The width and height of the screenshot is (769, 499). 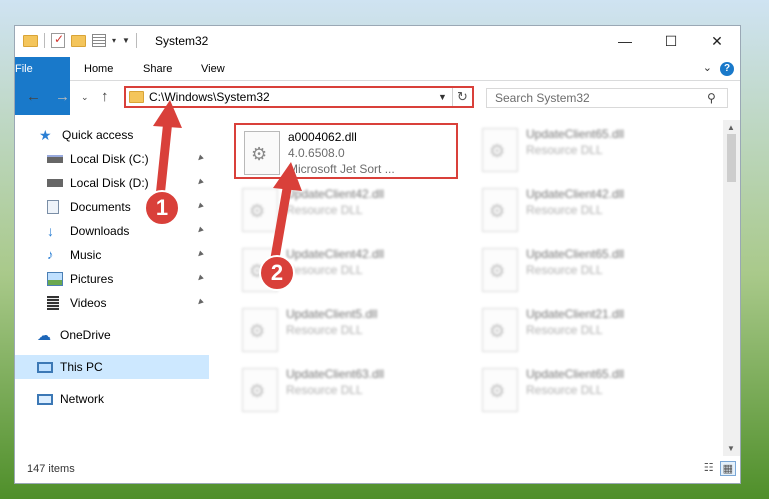 What do you see at coordinates (717, 41) in the screenshot?
I see `close-button: ✕` at bounding box center [717, 41].